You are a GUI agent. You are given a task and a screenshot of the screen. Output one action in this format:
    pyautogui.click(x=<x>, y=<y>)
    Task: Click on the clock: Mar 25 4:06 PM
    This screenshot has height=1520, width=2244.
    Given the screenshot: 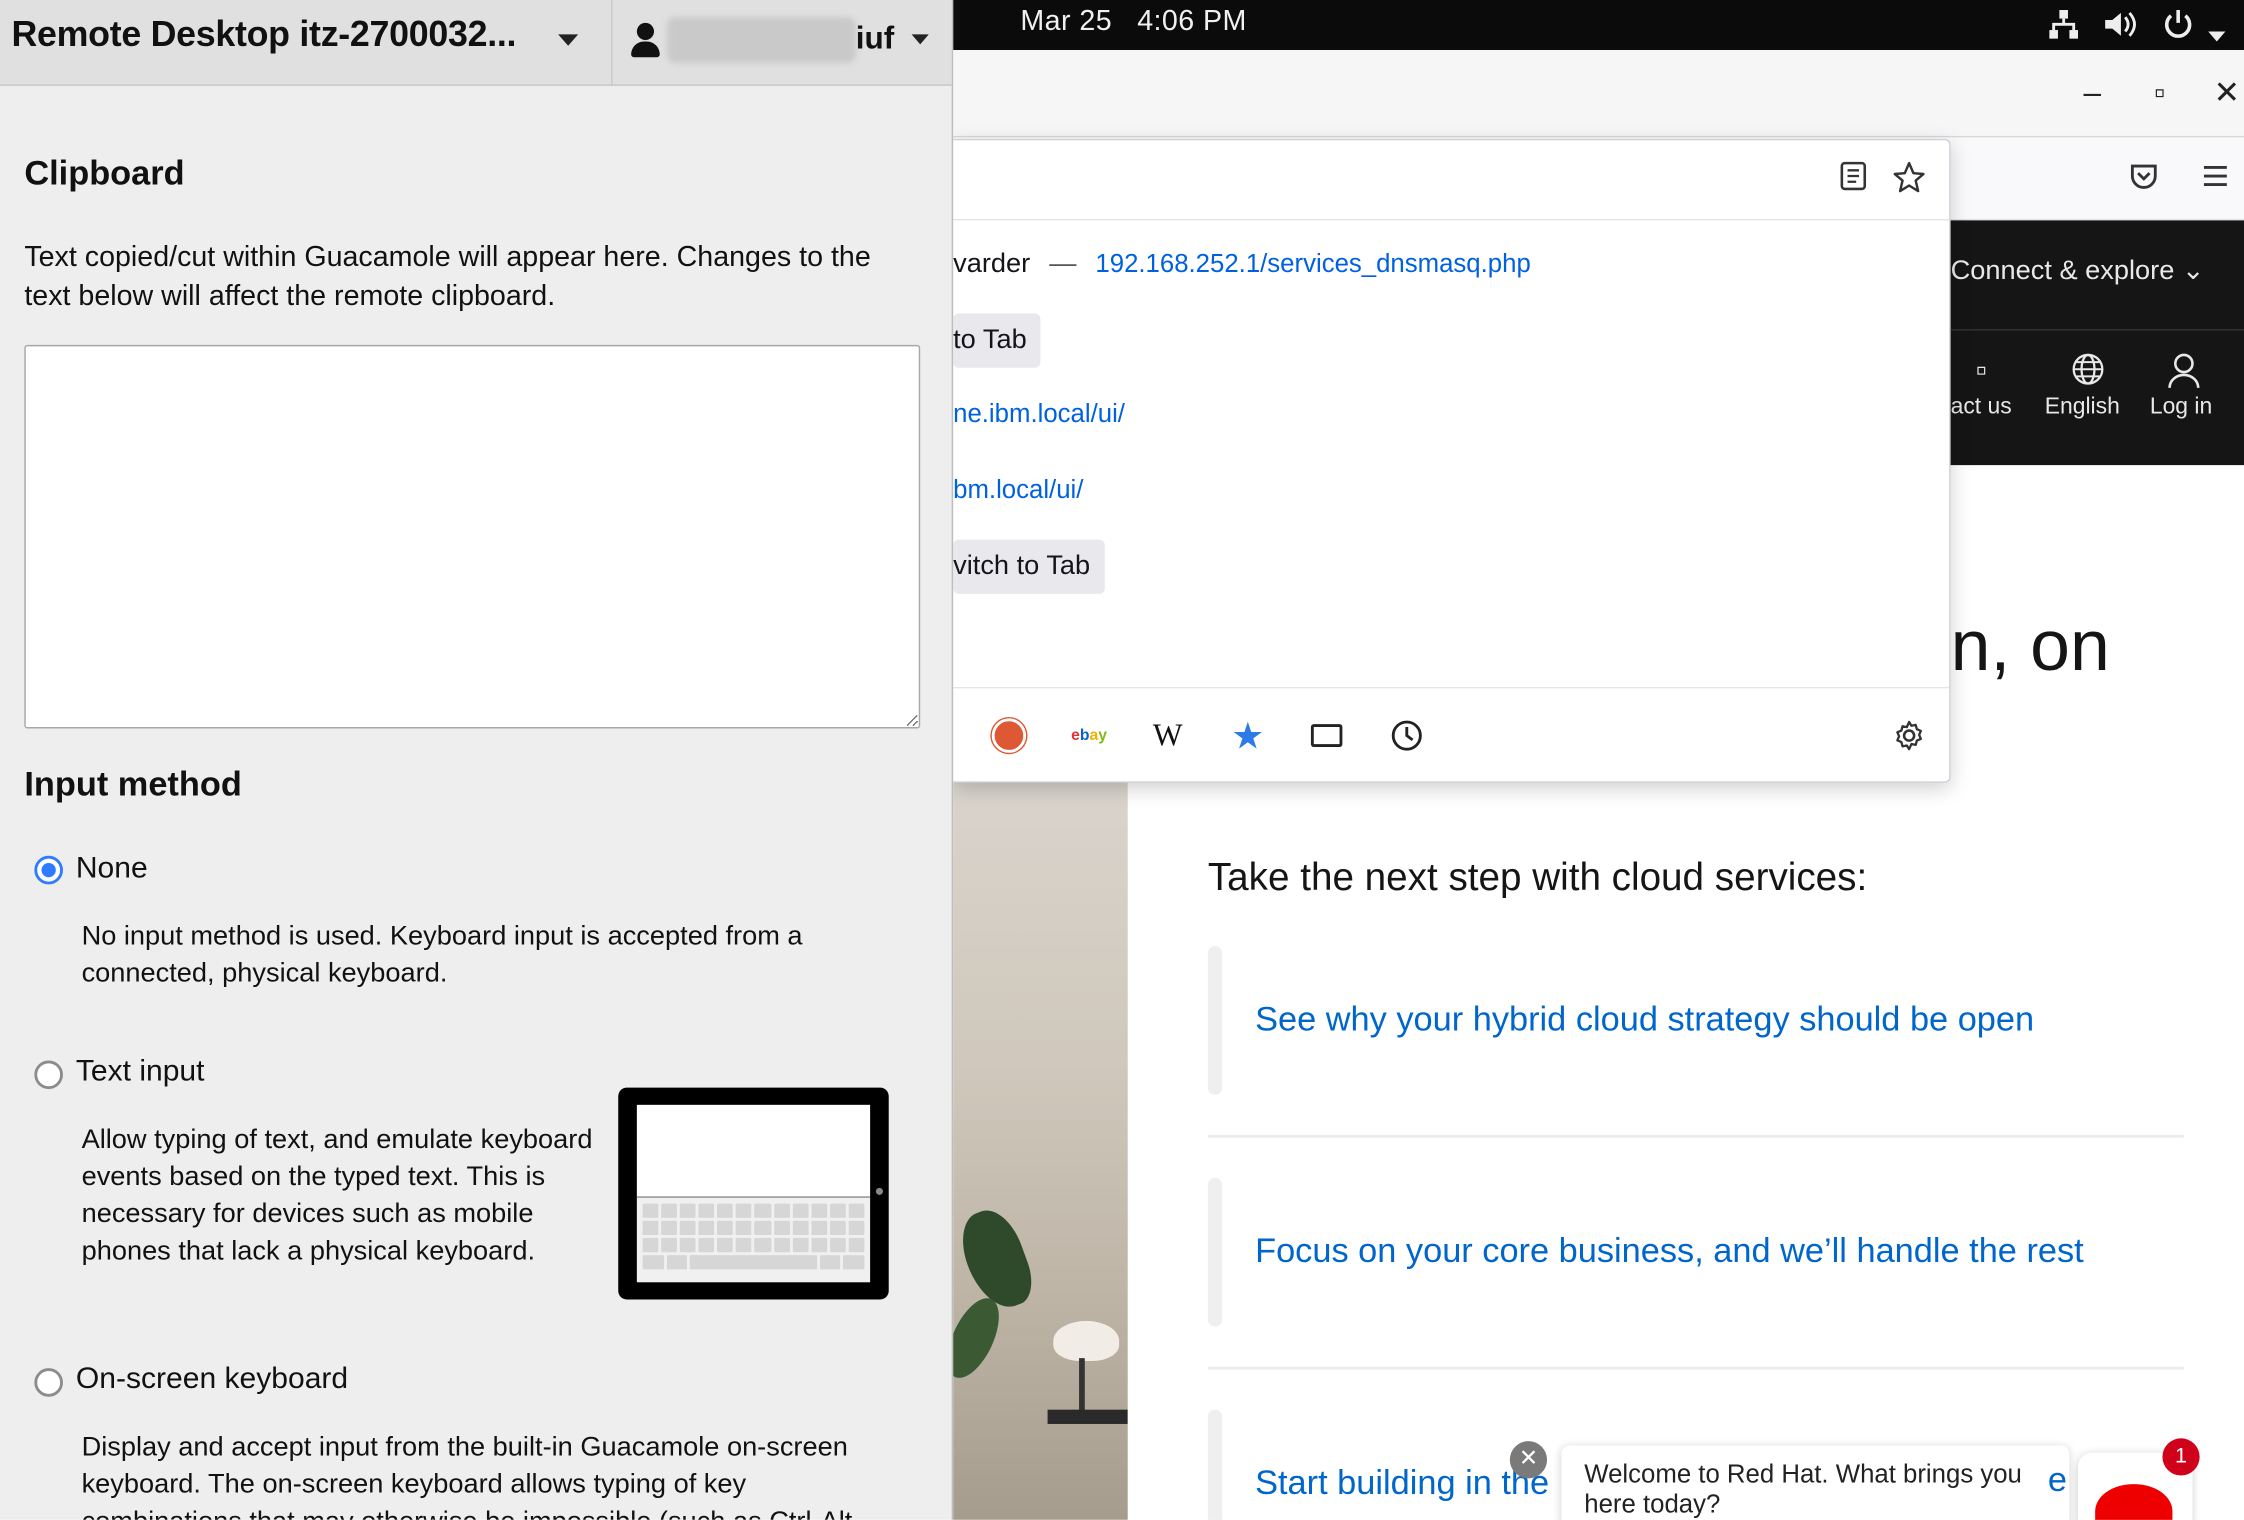 What is the action you would take?
    pyautogui.click(x=1133, y=22)
    